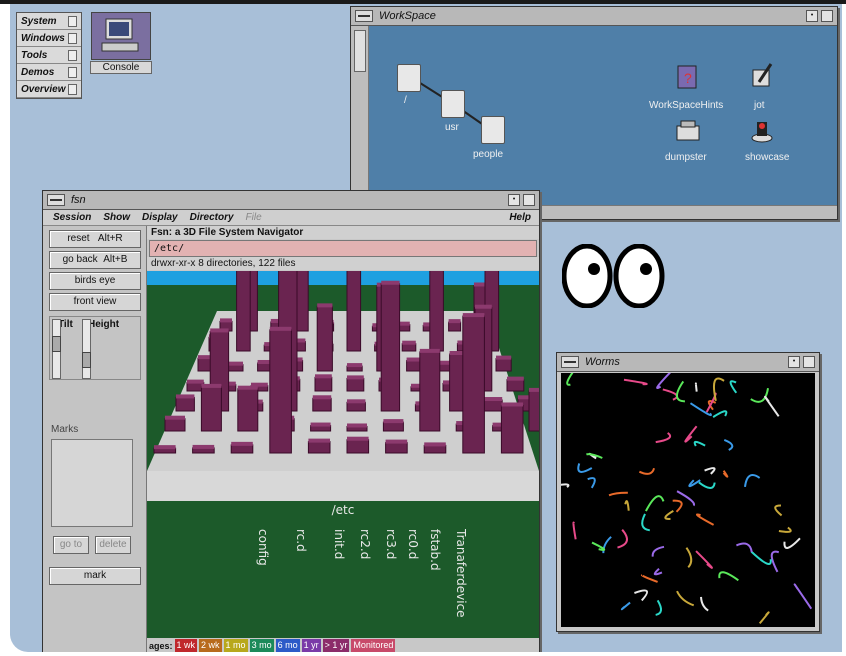 This screenshot has width=846, height=656. I want to click on worms-window: Worms •, so click(683, 492).